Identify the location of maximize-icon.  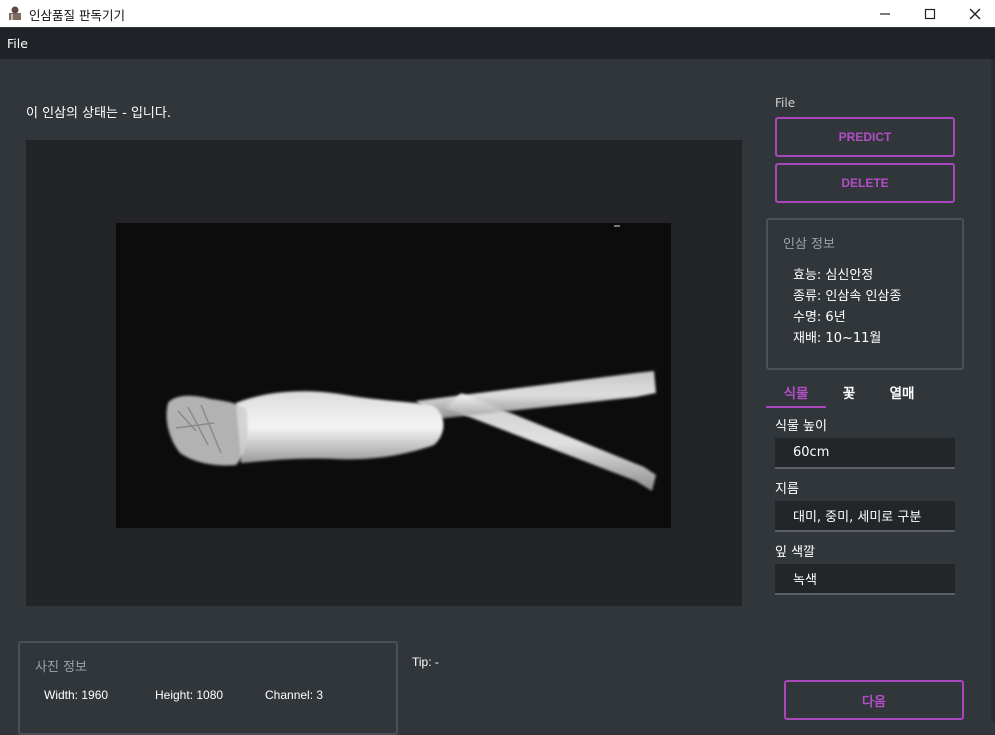
(930, 13).